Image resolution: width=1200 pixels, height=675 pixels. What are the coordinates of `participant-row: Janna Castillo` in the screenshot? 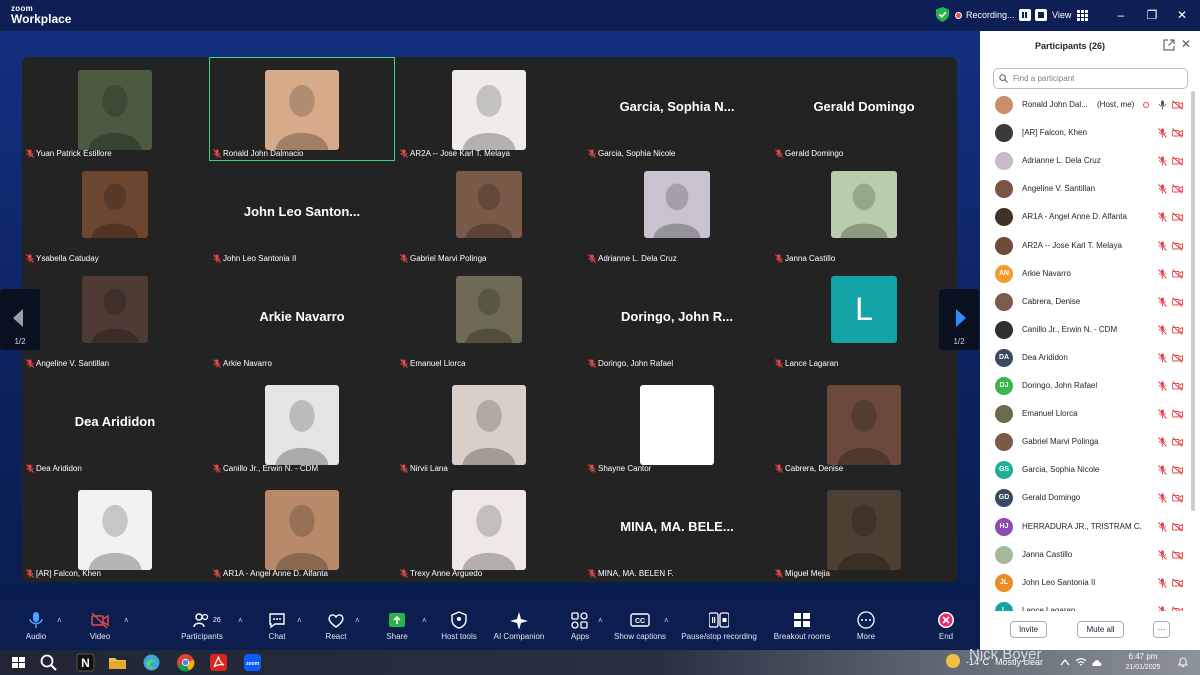 It's located at (1085, 555).